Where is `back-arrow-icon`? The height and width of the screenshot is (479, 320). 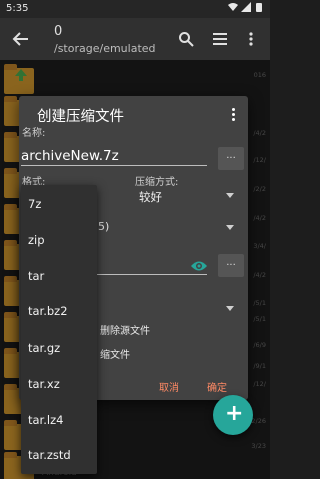 back-arrow-icon is located at coordinates (21, 39).